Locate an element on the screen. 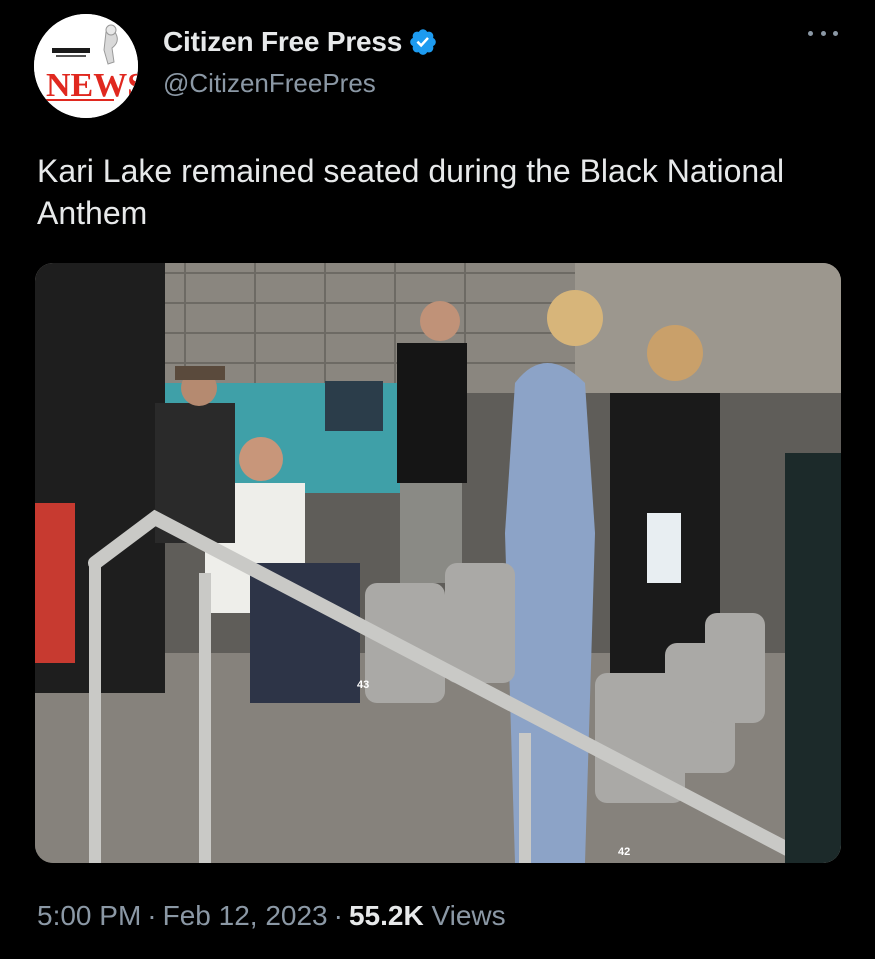  tweet-meta: 5:00 PM · Feb 12, 2023 · 55.2K Views is located at coordinates (271, 916).